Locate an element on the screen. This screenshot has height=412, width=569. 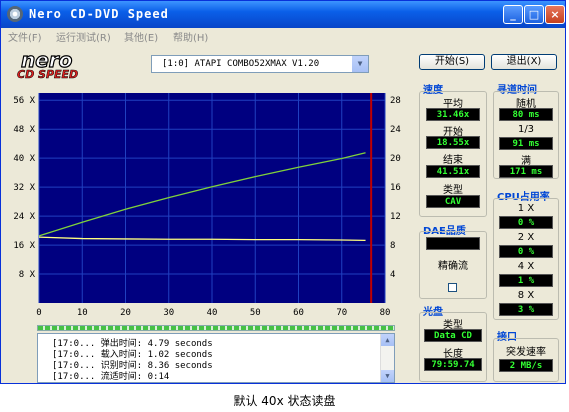
seek-full-value: 171 ms is located at coordinates (526, 171).